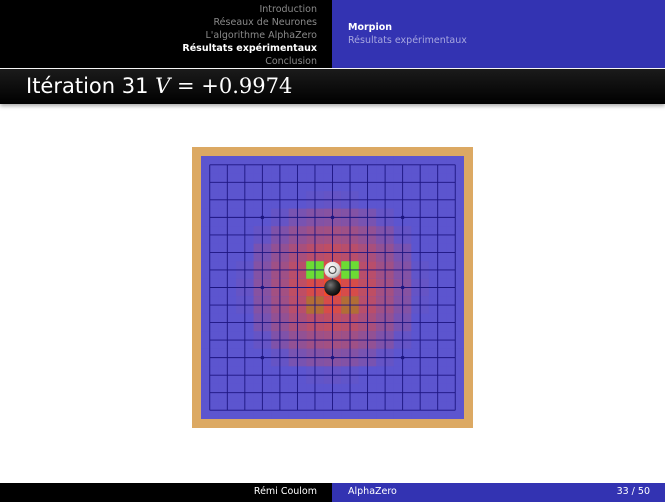 The height and width of the screenshot is (502, 665). I want to click on nav-section-experimental-results: Résultats expérimentaux, so click(249, 48).